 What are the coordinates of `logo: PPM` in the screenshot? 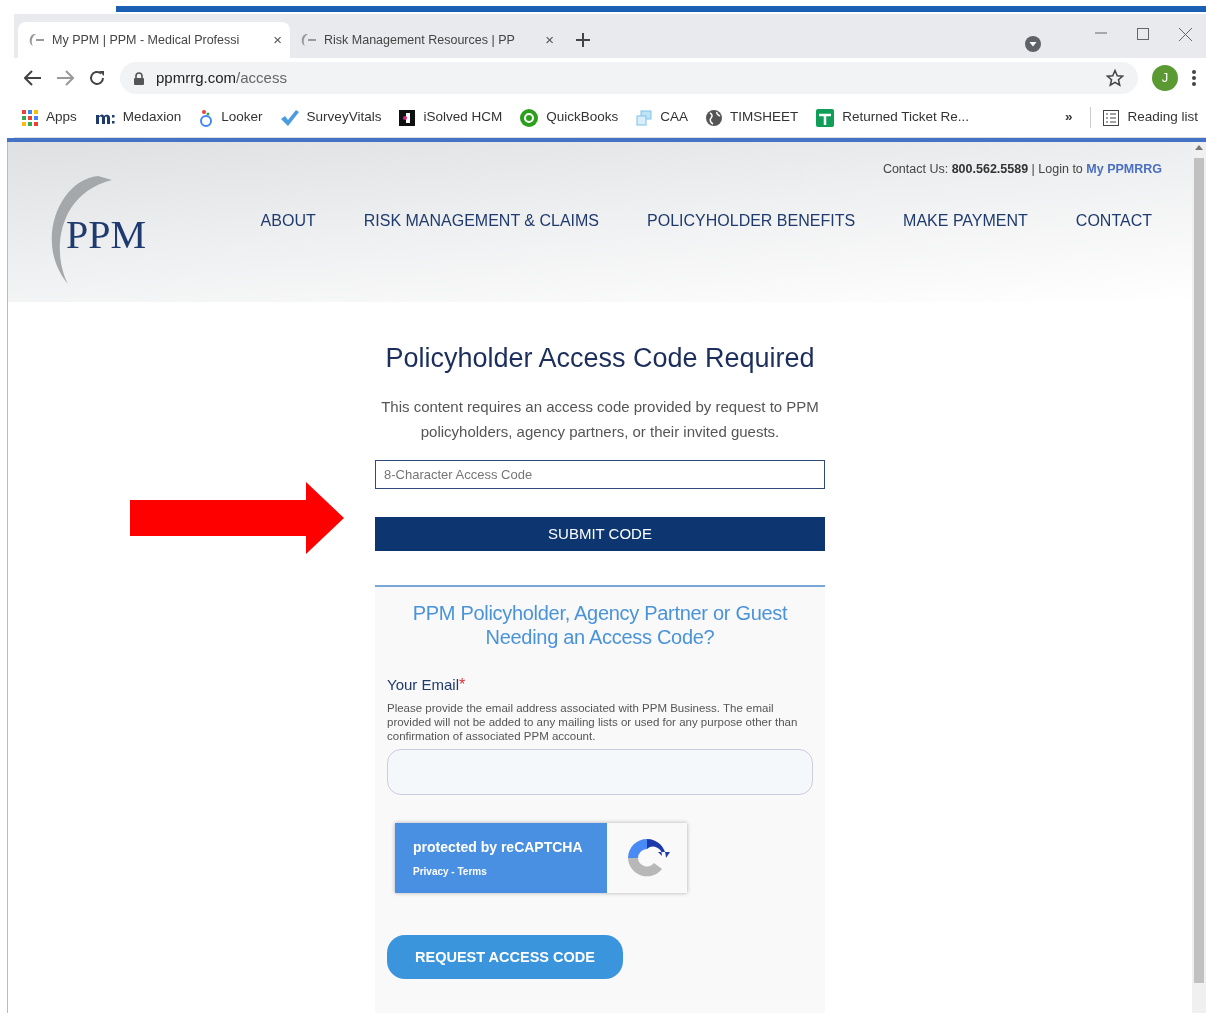 It's located at (98, 230).